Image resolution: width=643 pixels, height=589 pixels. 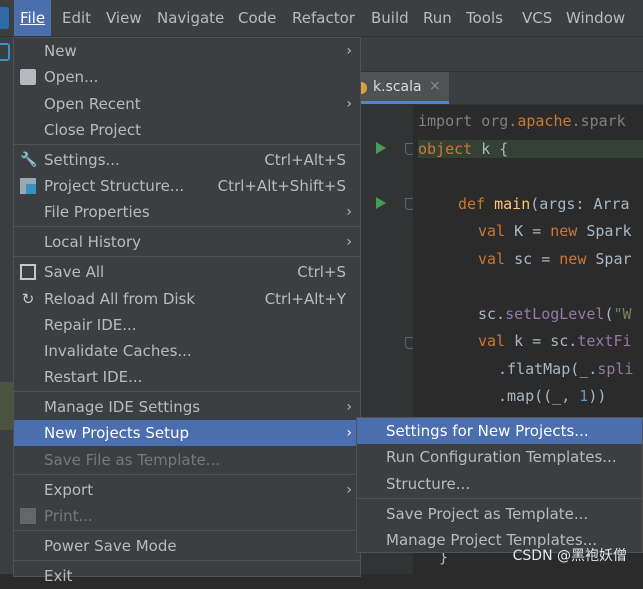 I want to click on menu-item-new: New ›, so click(x=187, y=51).